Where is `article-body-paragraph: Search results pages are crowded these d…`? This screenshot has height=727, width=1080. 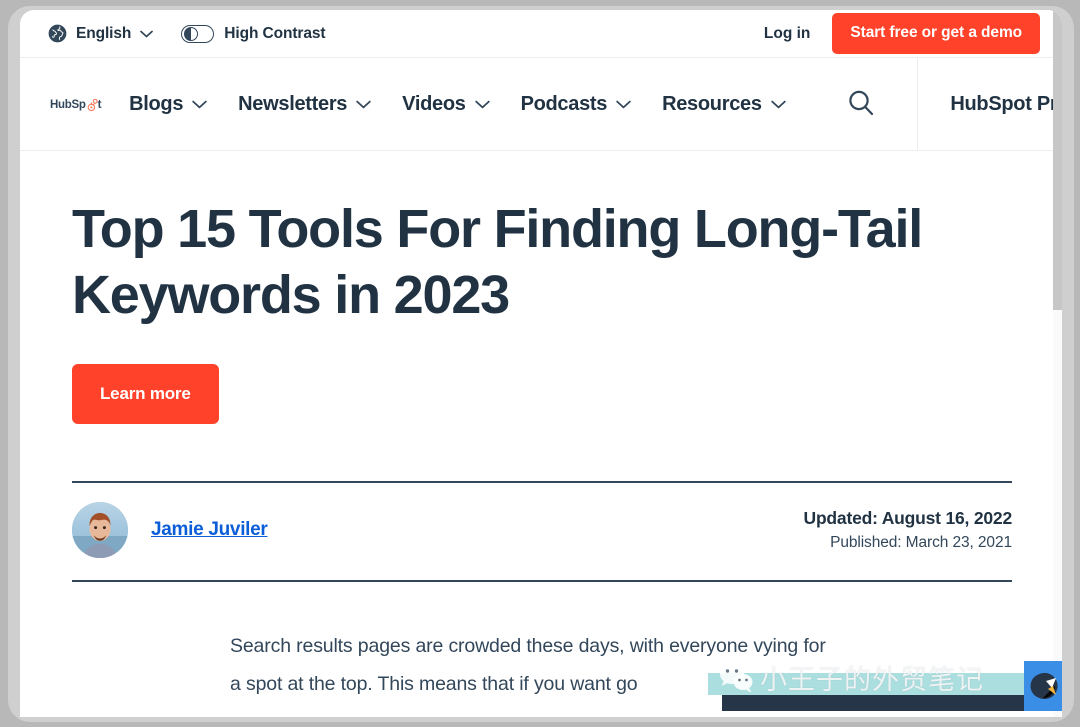 article-body-paragraph: Search results pages are crowded these d… is located at coordinates (528, 664).